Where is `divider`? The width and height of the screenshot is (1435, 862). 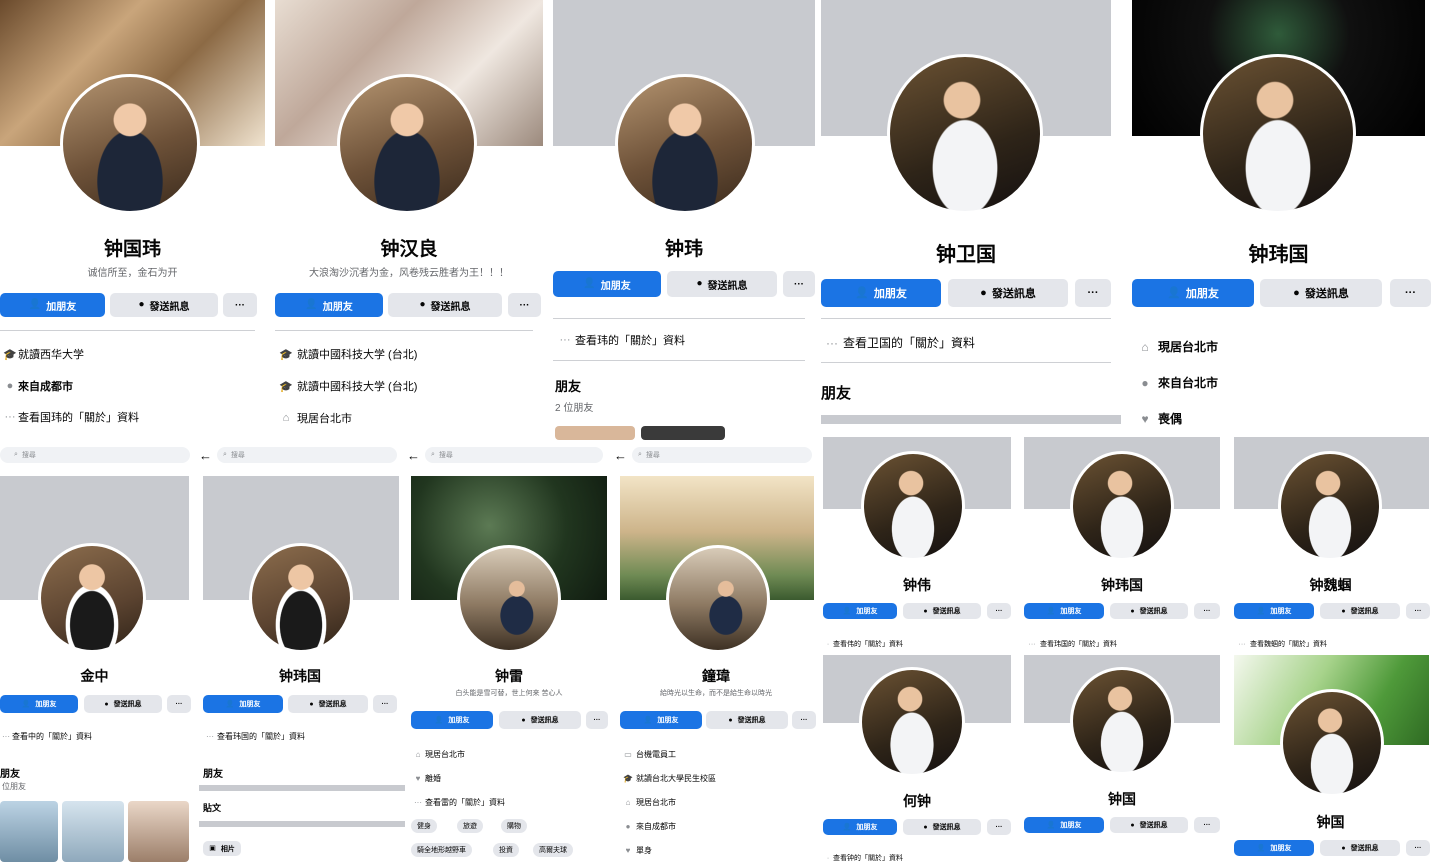 divider is located at coordinates (404, 330).